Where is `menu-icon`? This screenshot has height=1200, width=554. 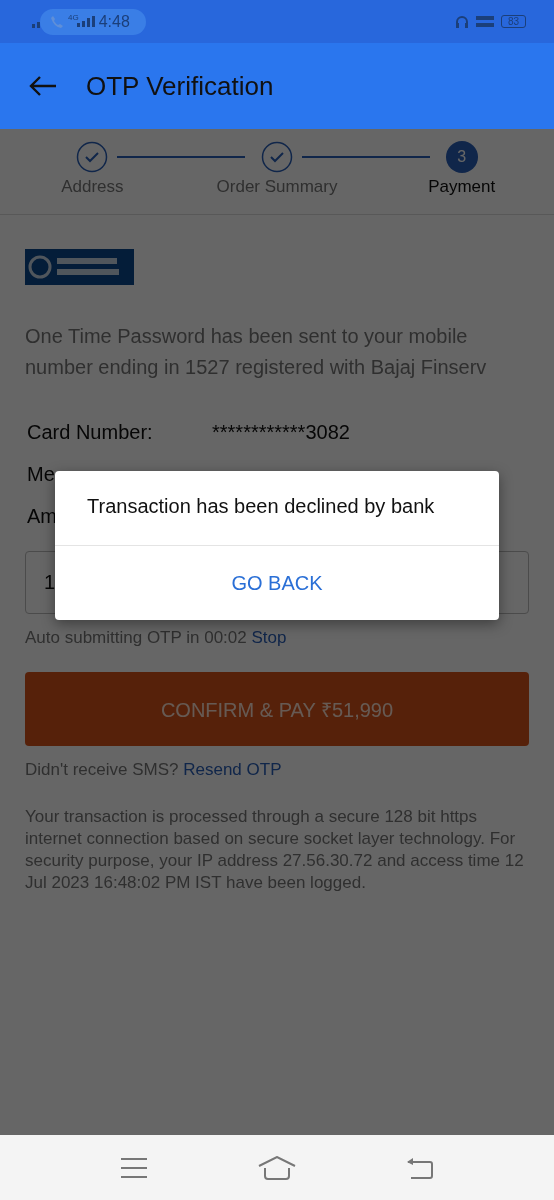 menu-icon is located at coordinates (134, 1167).